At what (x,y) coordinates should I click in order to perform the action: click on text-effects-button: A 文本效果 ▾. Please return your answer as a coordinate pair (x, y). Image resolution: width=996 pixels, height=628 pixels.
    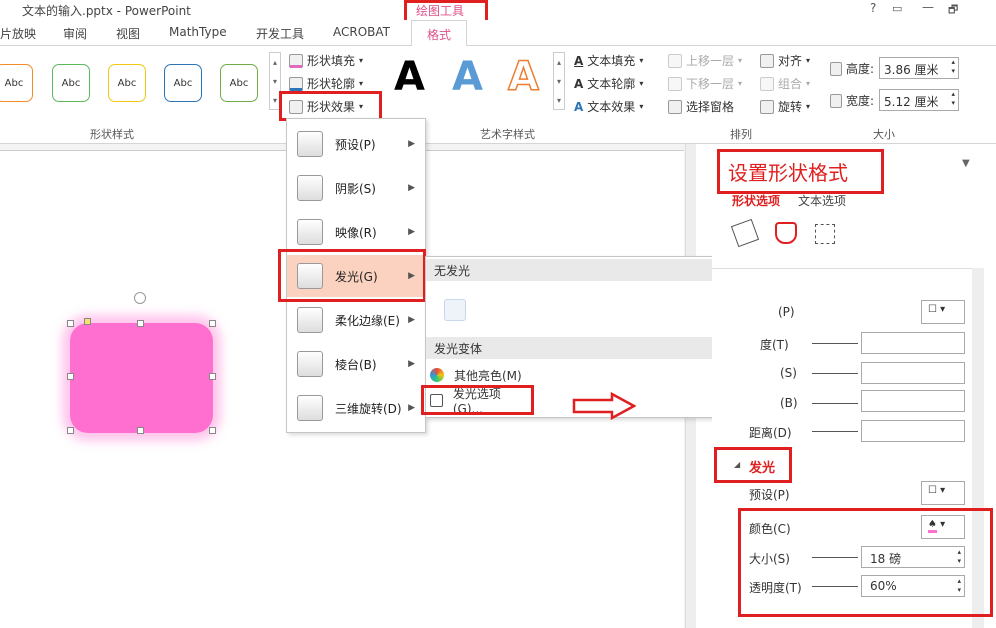
    Looking at the image, I should click on (608, 106).